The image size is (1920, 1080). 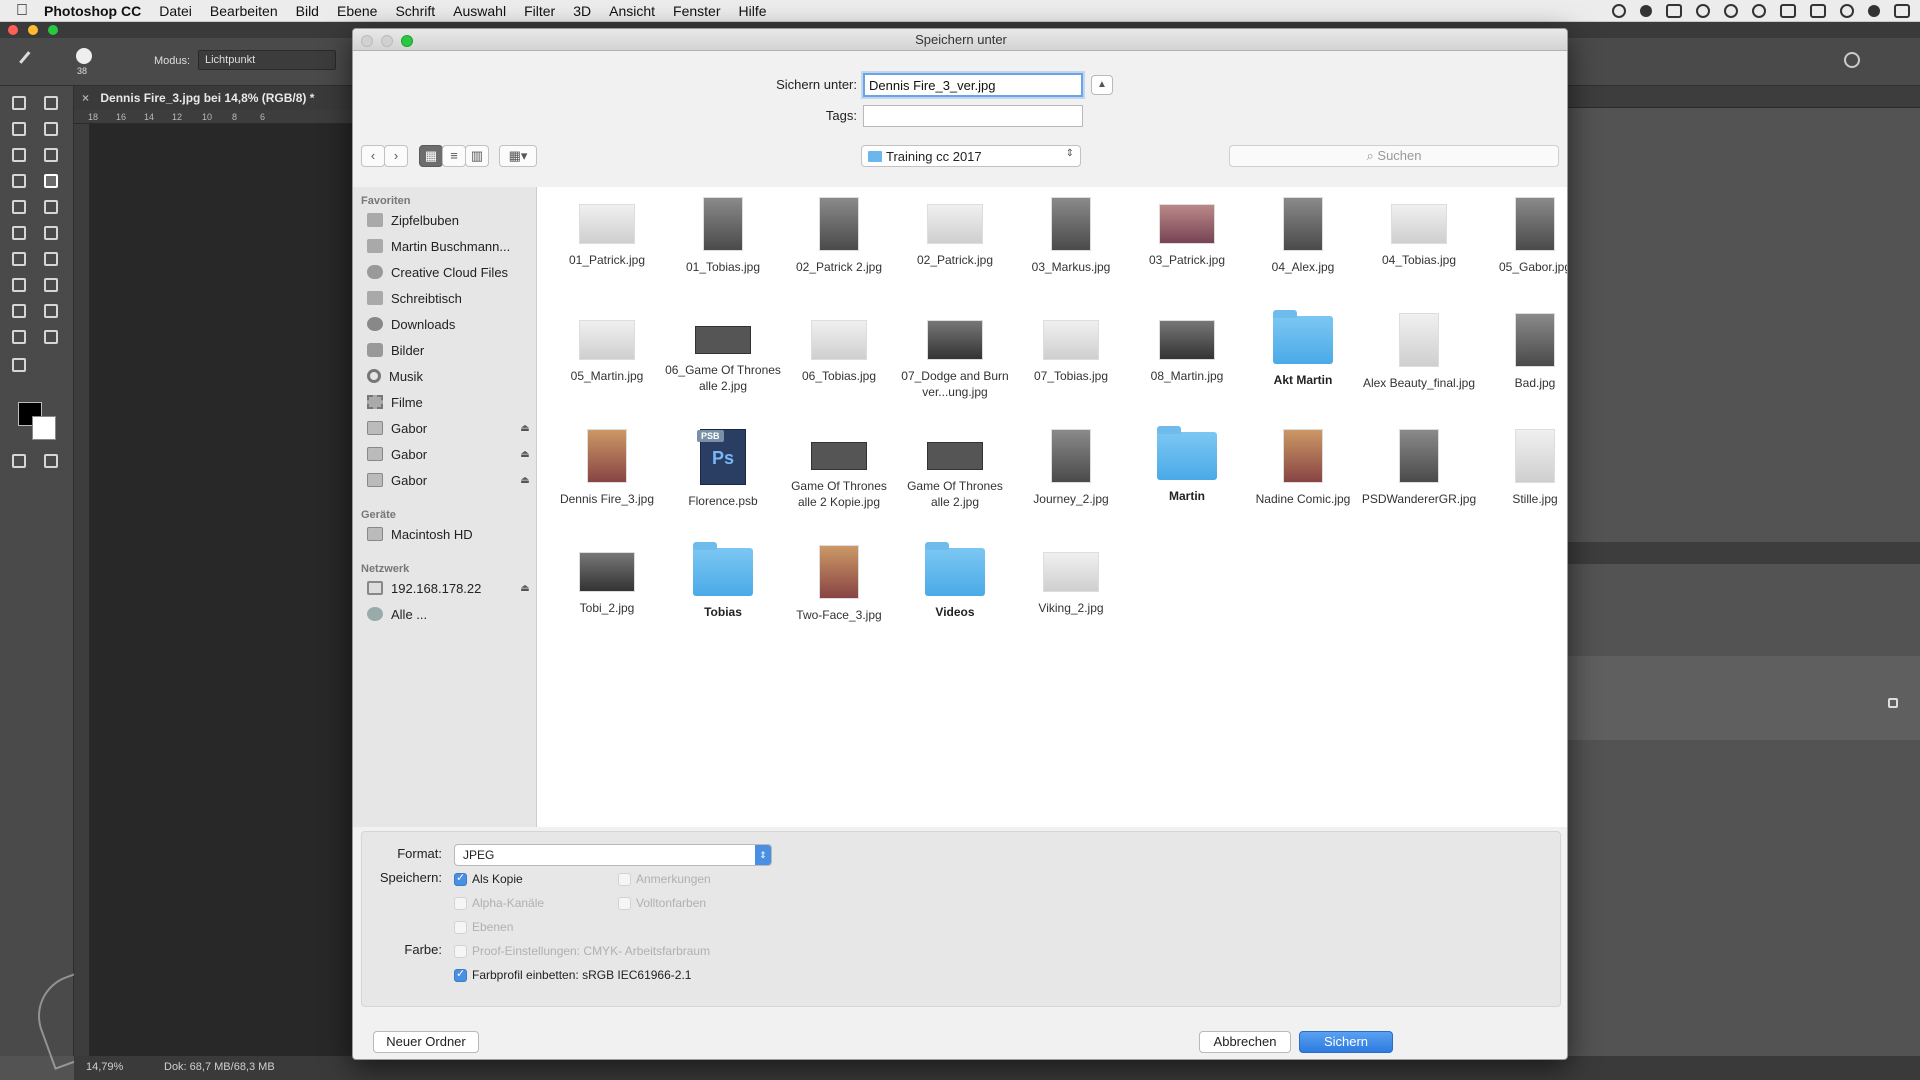 I want to click on file-item: Dennis Fire_3.jpg, so click(x=607, y=468).